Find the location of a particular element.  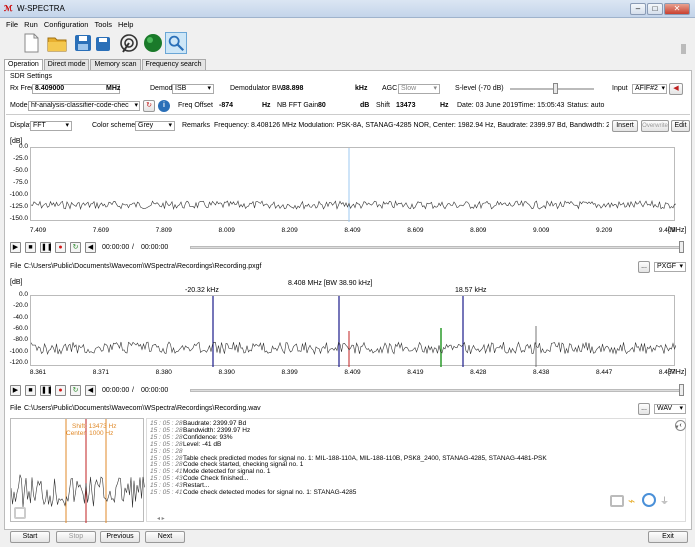

agc-label: AGC is located at coordinates (390, 88).